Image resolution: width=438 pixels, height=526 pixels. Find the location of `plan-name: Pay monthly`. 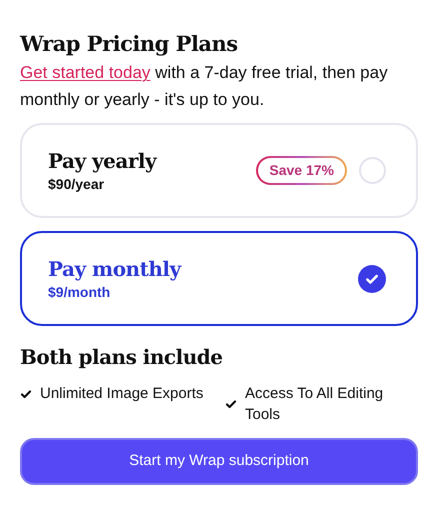

plan-name: Pay monthly is located at coordinates (115, 269).